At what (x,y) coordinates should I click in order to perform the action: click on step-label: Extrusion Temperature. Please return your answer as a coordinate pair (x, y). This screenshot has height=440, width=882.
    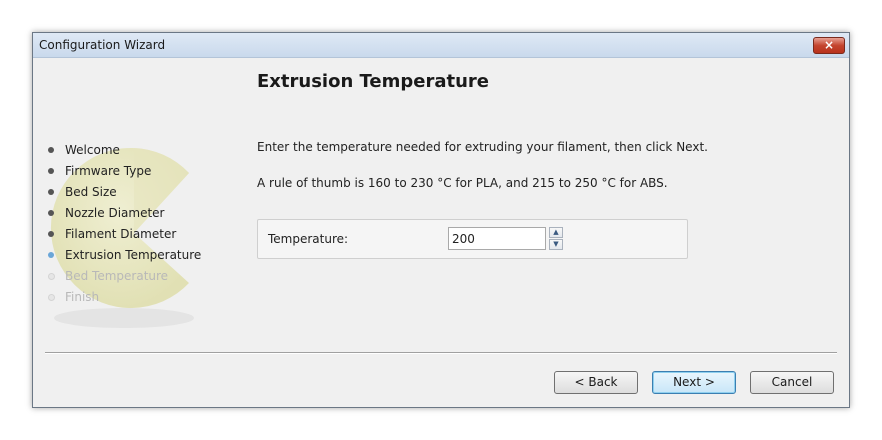
    Looking at the image, I should click on (133, 255).